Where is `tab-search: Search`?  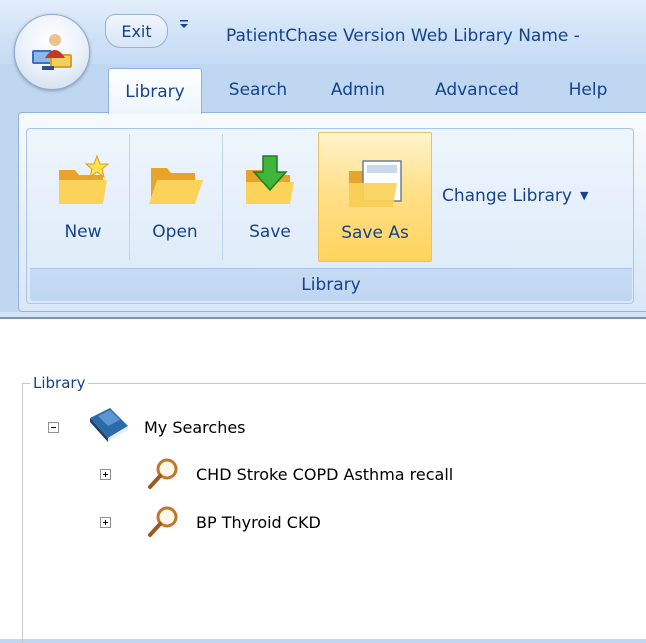 tab-search: Search is located at coordinates (258, 90).